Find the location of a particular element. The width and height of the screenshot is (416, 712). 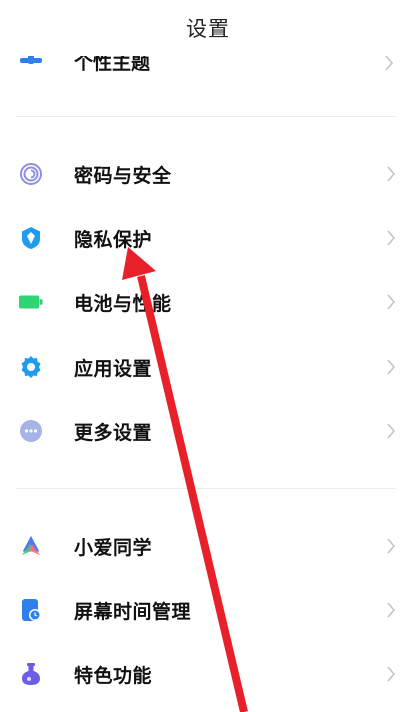

shield-icon is located at coordinates (31, 238).